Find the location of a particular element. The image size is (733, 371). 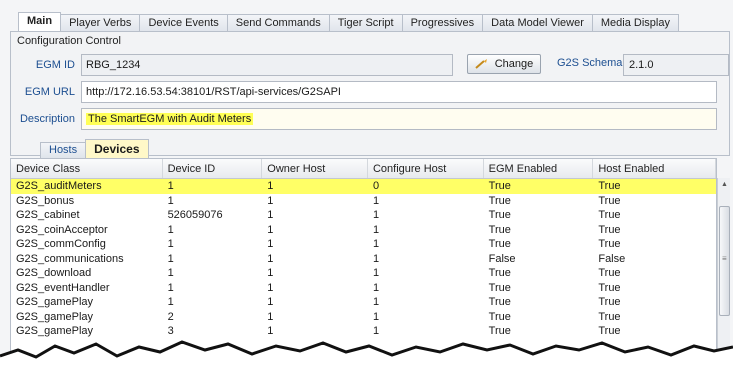

column-header-device-class: Device Class is located at coordinates (87, 168).